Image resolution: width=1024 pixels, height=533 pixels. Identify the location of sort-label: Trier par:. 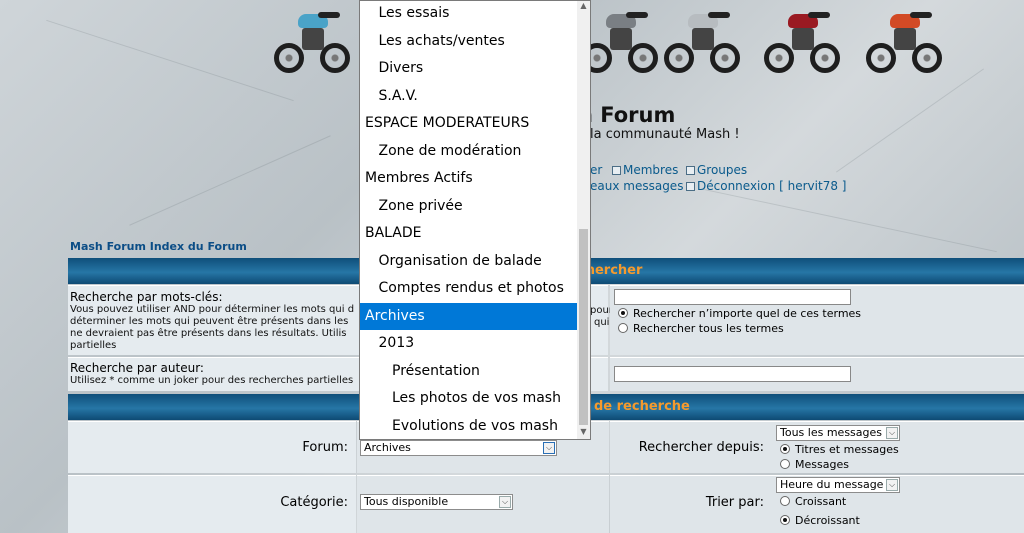
(734, 502).